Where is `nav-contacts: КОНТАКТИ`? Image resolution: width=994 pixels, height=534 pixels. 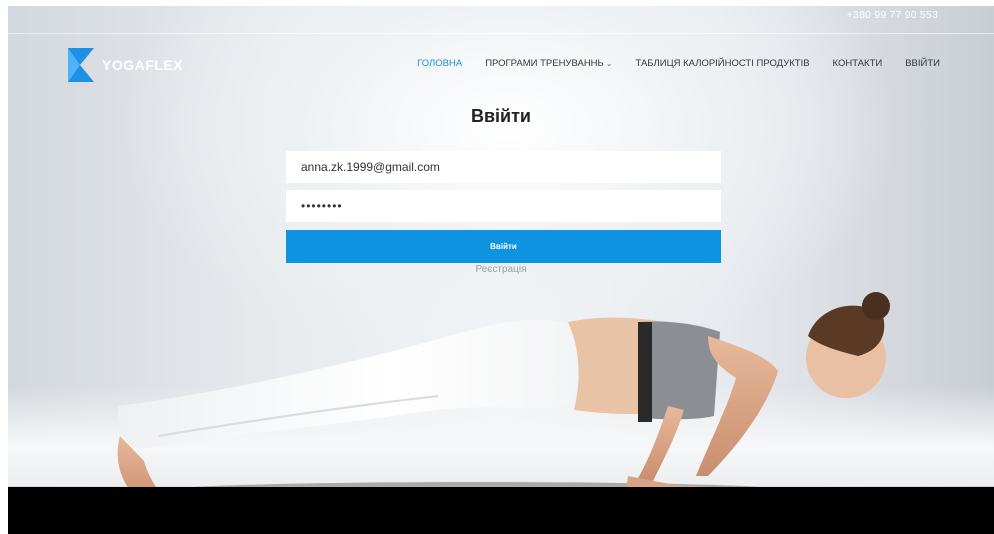
nav-contacts: КОНТАКТИ is located at coordinates (858, 63).